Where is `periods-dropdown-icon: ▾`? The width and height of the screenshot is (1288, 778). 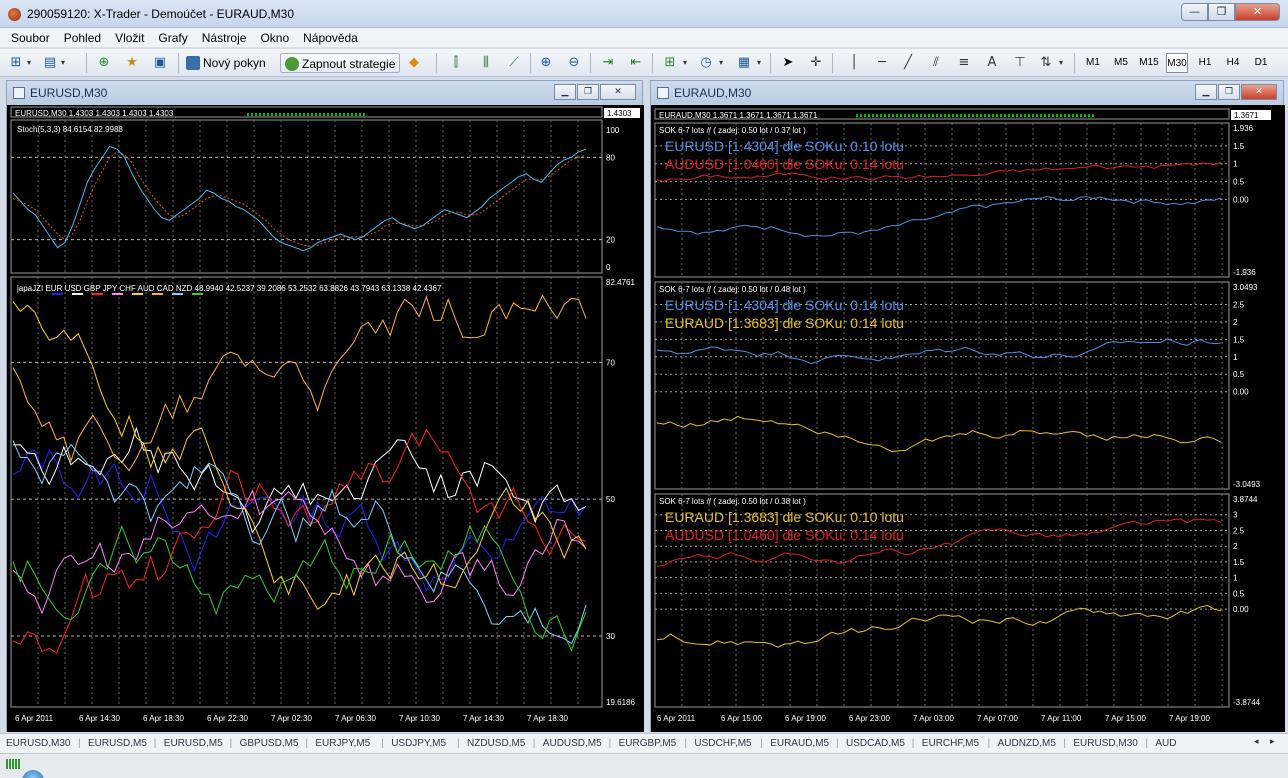 periods-dropdown-icon: ▾ is located at coordinates (721, 63).